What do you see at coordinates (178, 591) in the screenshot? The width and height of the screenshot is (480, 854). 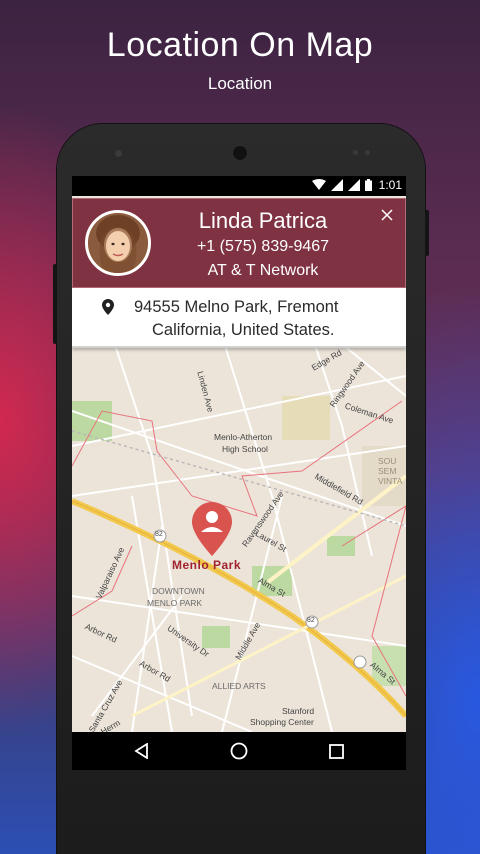 I see `map-place-label: DOWNTOWN` at bounding box center [178, 591].